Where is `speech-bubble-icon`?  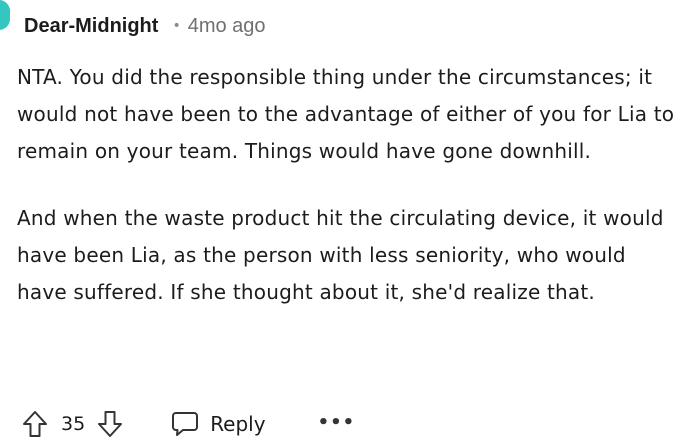 speech-bubble-icon is located at coordinates (185, 424).